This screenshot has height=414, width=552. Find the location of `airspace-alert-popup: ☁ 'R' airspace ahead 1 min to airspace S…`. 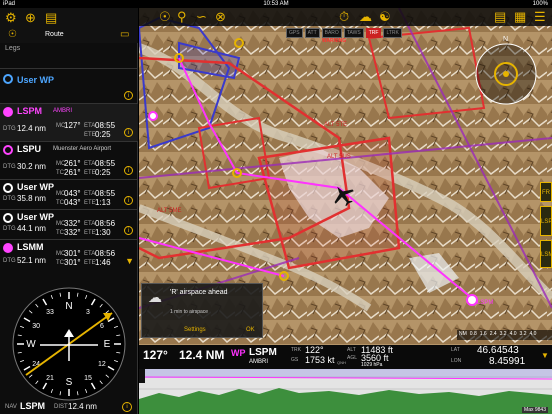

airspace-alert-popup: ☁ 'R' airspace ahead 1 min to airspace S… is located at coordinates (202, 310).